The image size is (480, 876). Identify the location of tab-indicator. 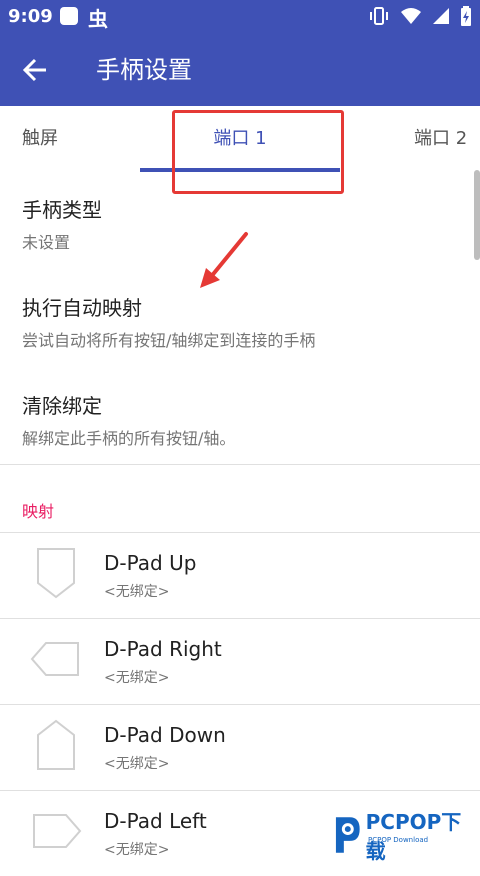
(240, 170).